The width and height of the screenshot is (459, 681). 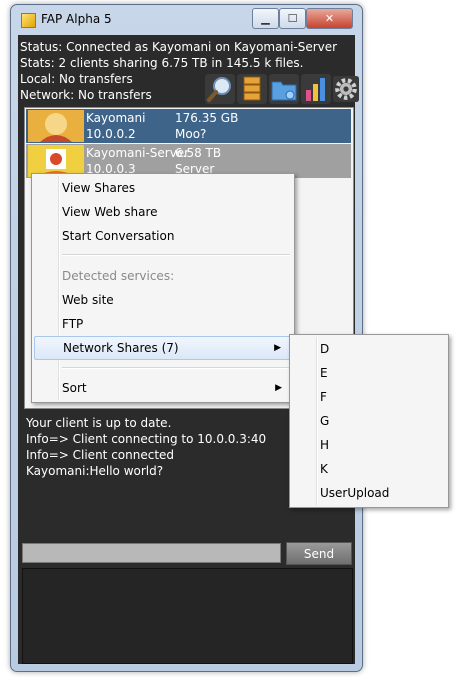 What do you see at coordinates (163, 324) in the screenshot?
I see `menu-item-ftp: FTP` at bounding box center [163, 324].